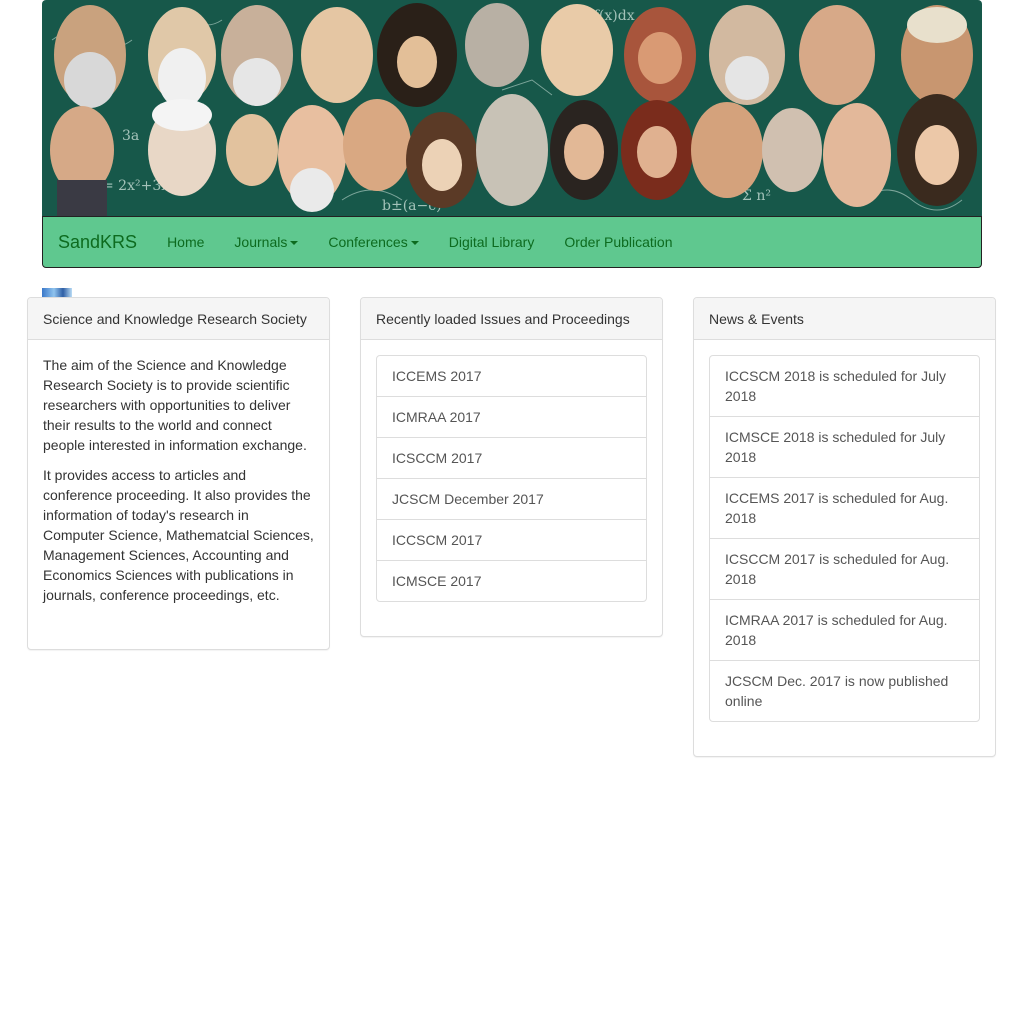 Image resolution: width=1024 pixels, height=1024 pixels. What do you see at coordinates (511, 580) in the screenshot?
I see `list-item: ICMSCE 2017` at bounding box center [511, 580].